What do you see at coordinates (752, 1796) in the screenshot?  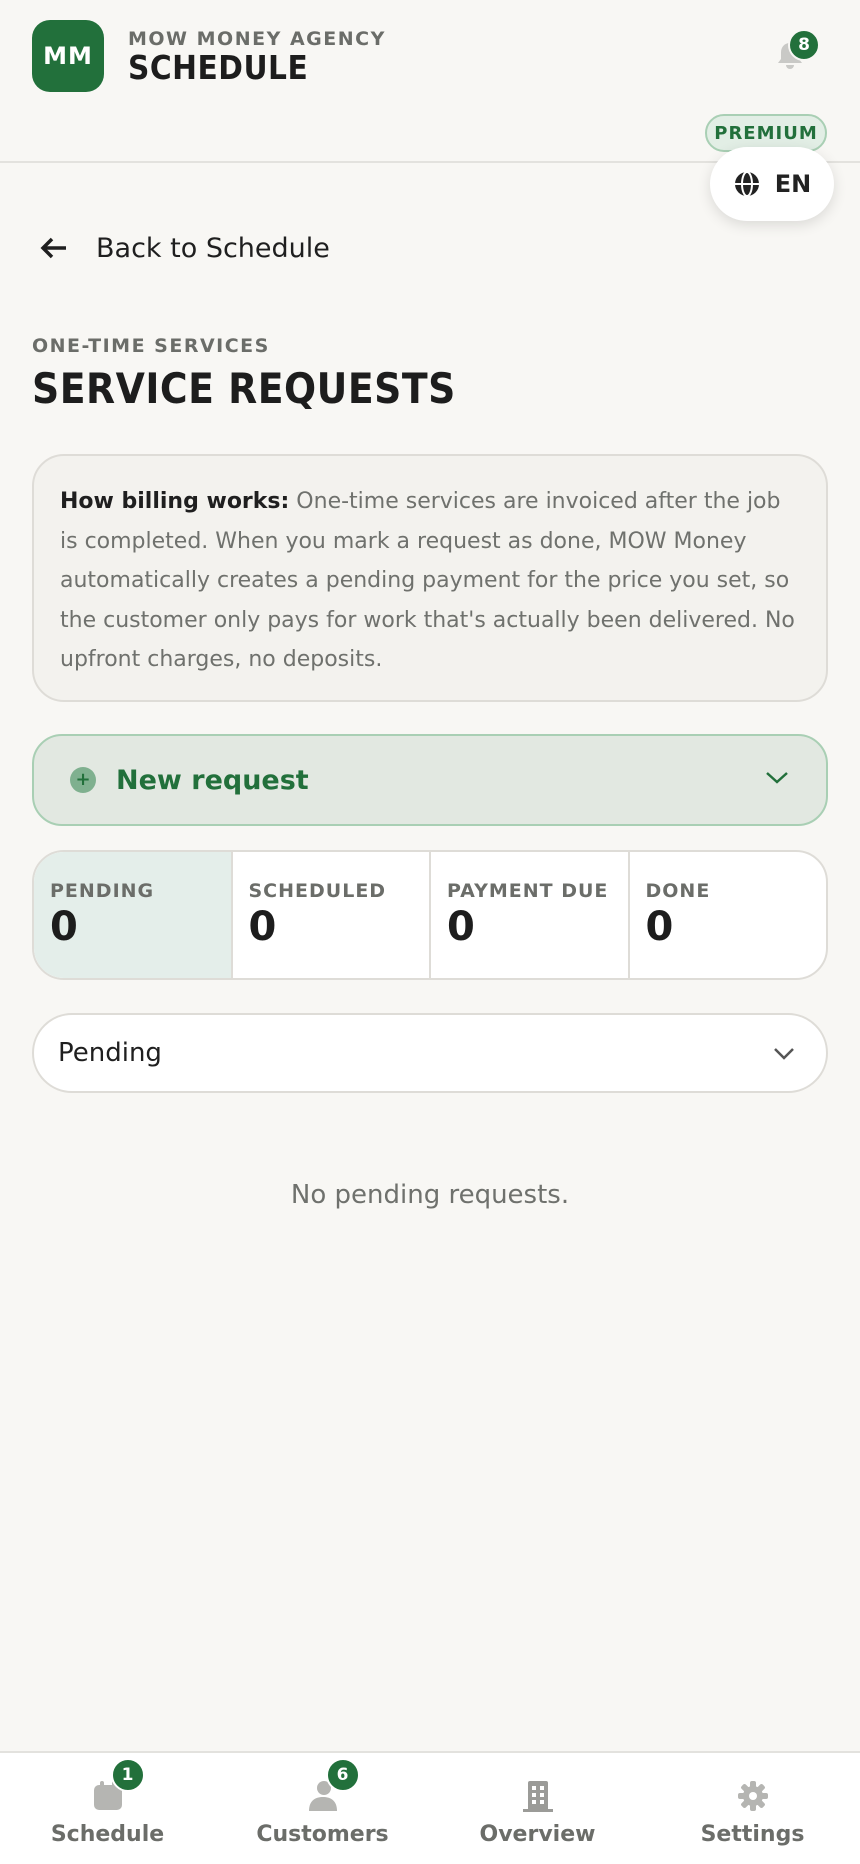 I see `gear-icon` at bounding box center [752, 1796].